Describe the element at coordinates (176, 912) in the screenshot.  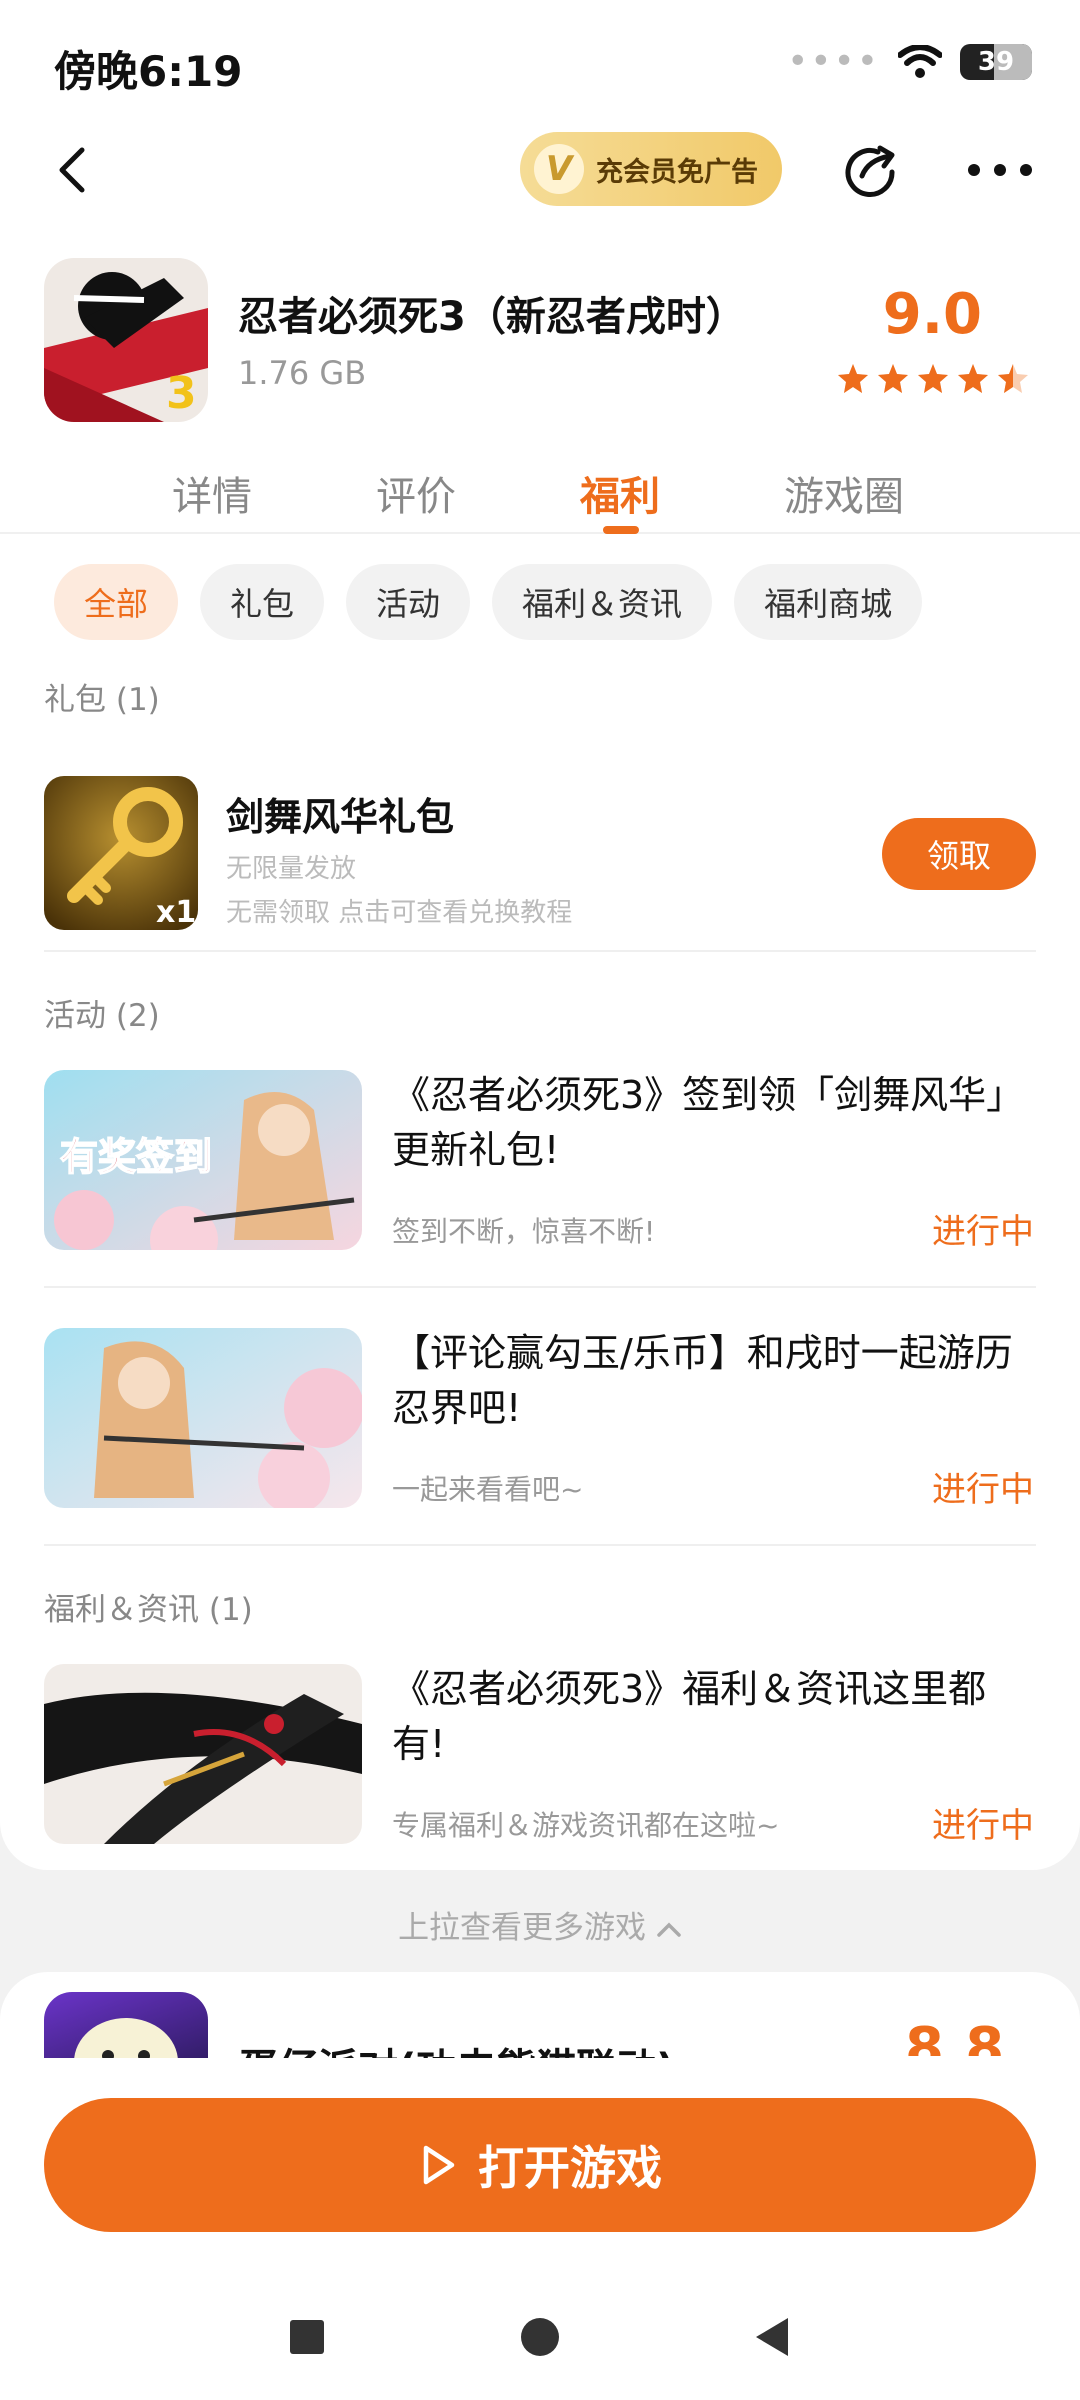
I see `gift-count: x1` at that location.